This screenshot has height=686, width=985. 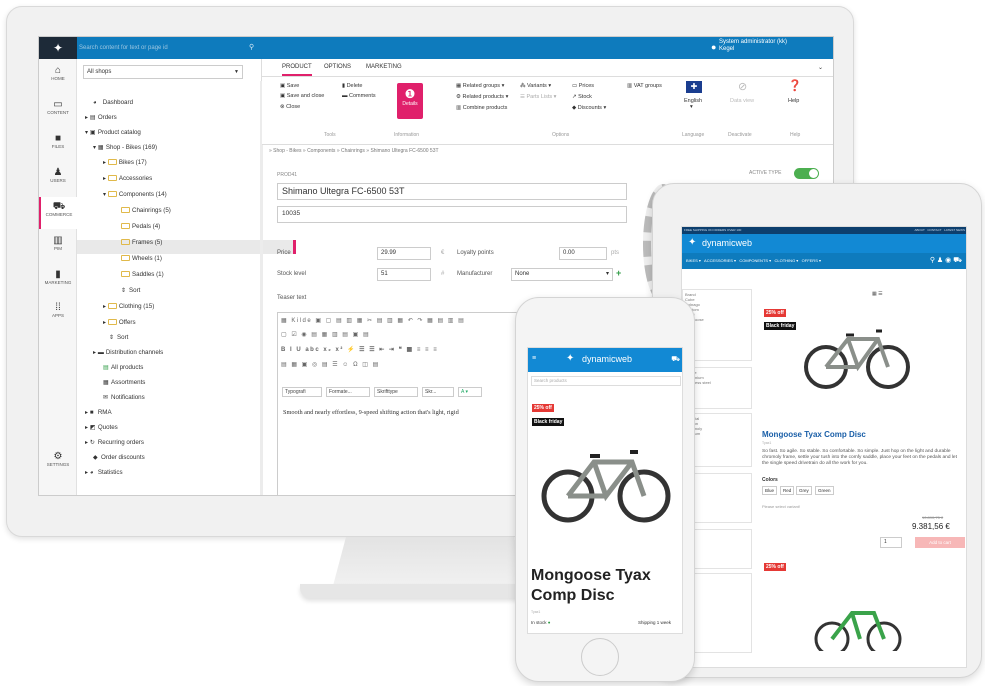 What do you see at coordinates (538, 97) in the screenshot?
I see `parts-lists-button: ☰ Parts Lists ▾` at bounding box center [538, 97].